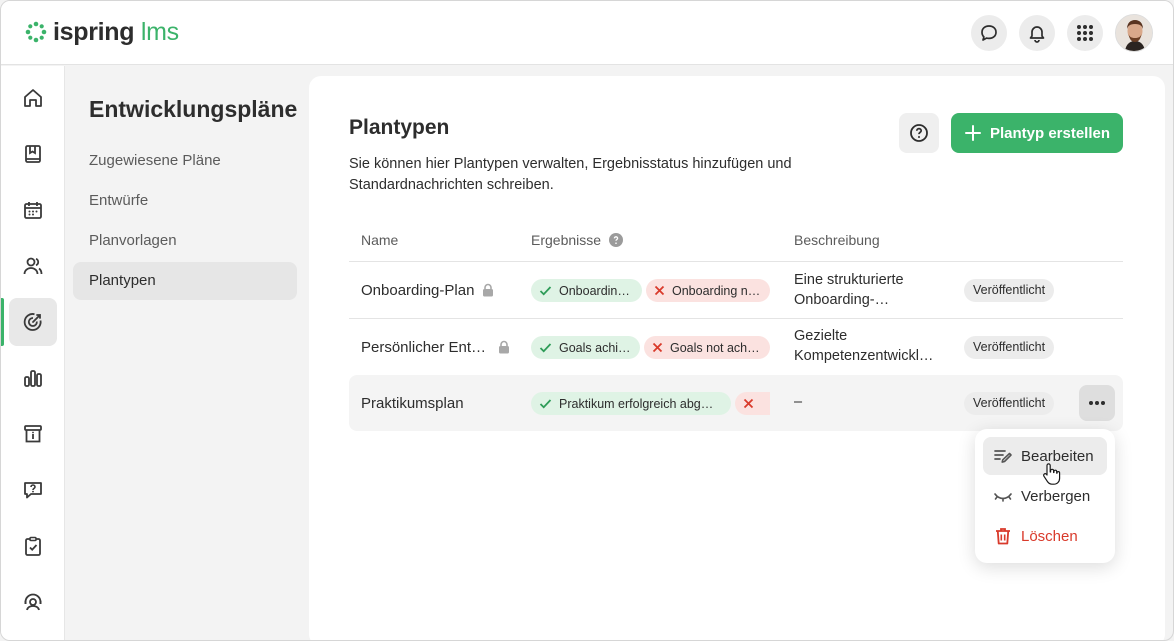 This screenshot has height=641, width=1174. I want to click on user-photo-icon, so click(1134, 33).